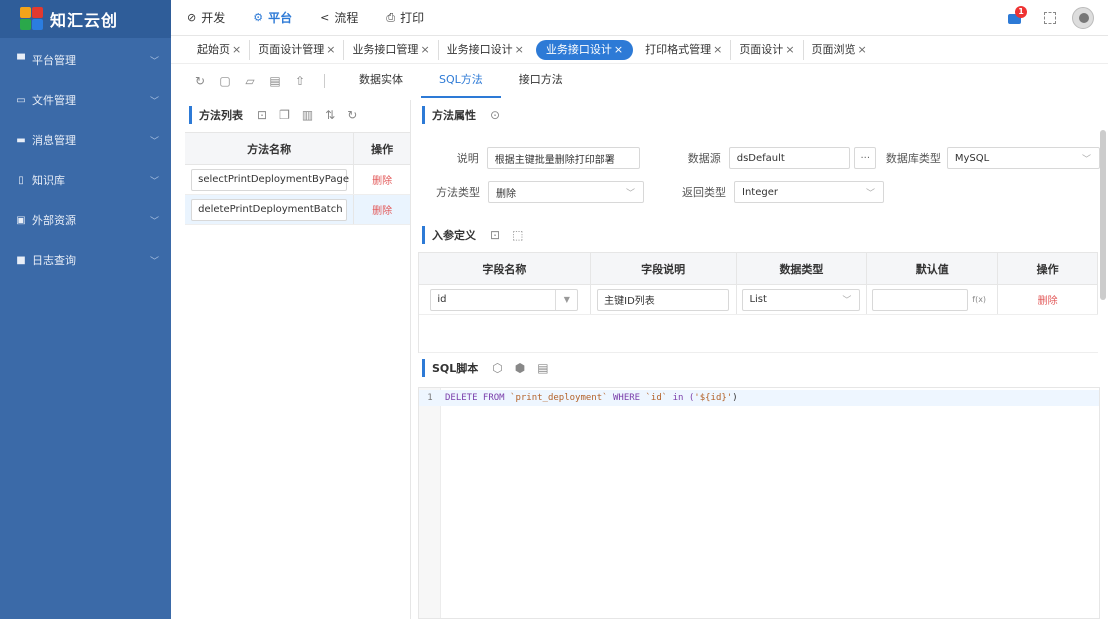  Describe the element at coordinates (833, 49) in the screenshot. I see `tab-label: 页面浏览` at that location.